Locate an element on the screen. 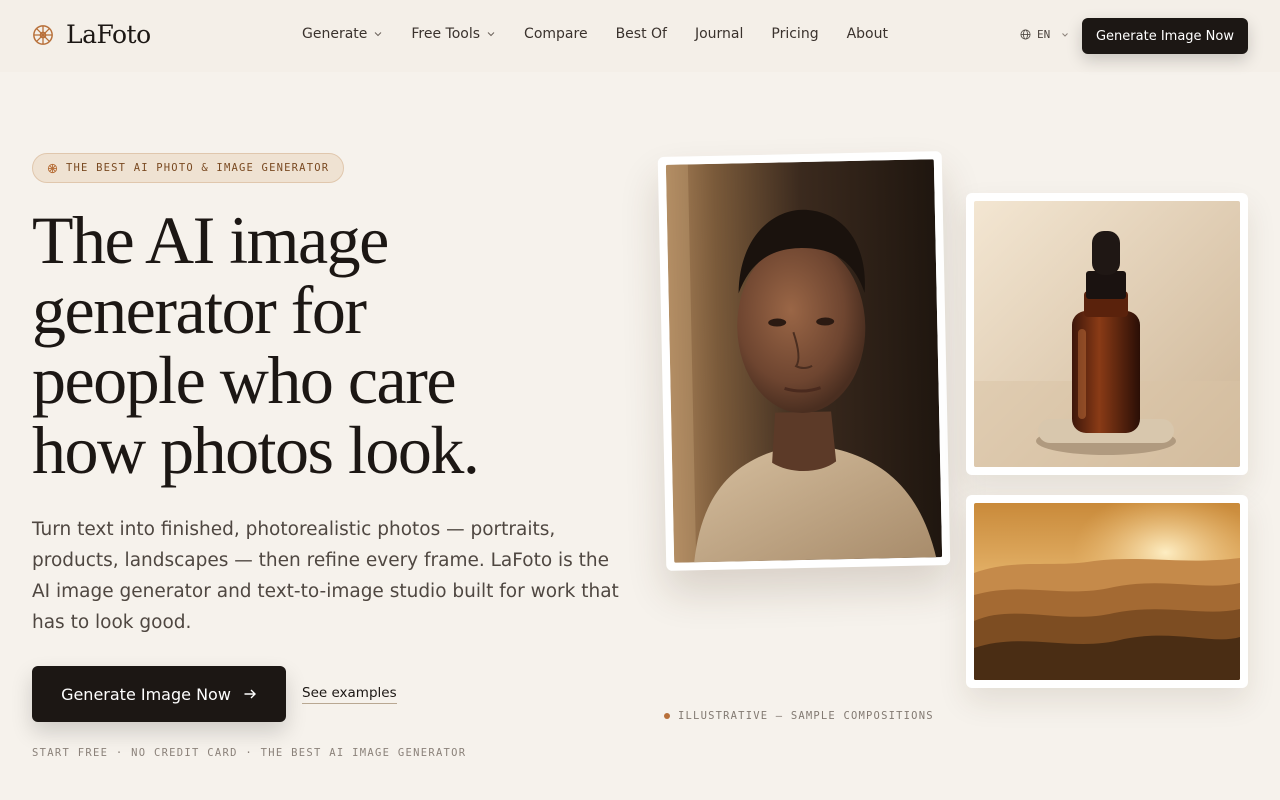  nav-item-about: About is located at coordinates (867, 34).